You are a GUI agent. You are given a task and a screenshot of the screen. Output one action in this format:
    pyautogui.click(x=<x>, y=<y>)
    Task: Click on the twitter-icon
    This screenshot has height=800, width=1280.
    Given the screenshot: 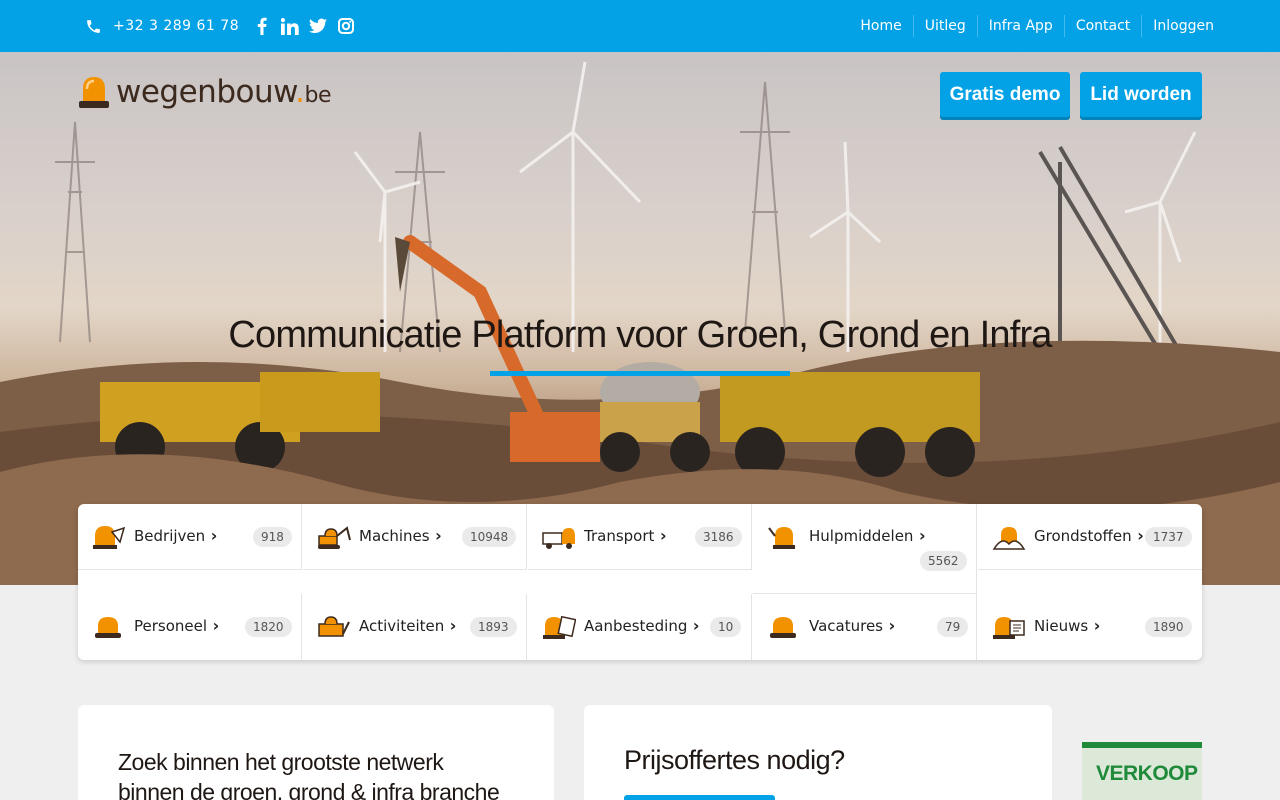 What is the action you would take?
    pyautogui.click(x=318, y=26)
    